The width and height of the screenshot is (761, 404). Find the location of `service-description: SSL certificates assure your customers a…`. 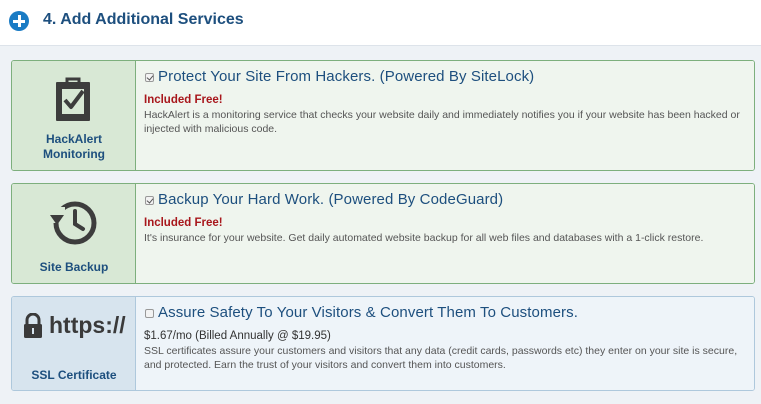

service-description: SSL certificates assure your customers a… is located at coordinates (441, 358).